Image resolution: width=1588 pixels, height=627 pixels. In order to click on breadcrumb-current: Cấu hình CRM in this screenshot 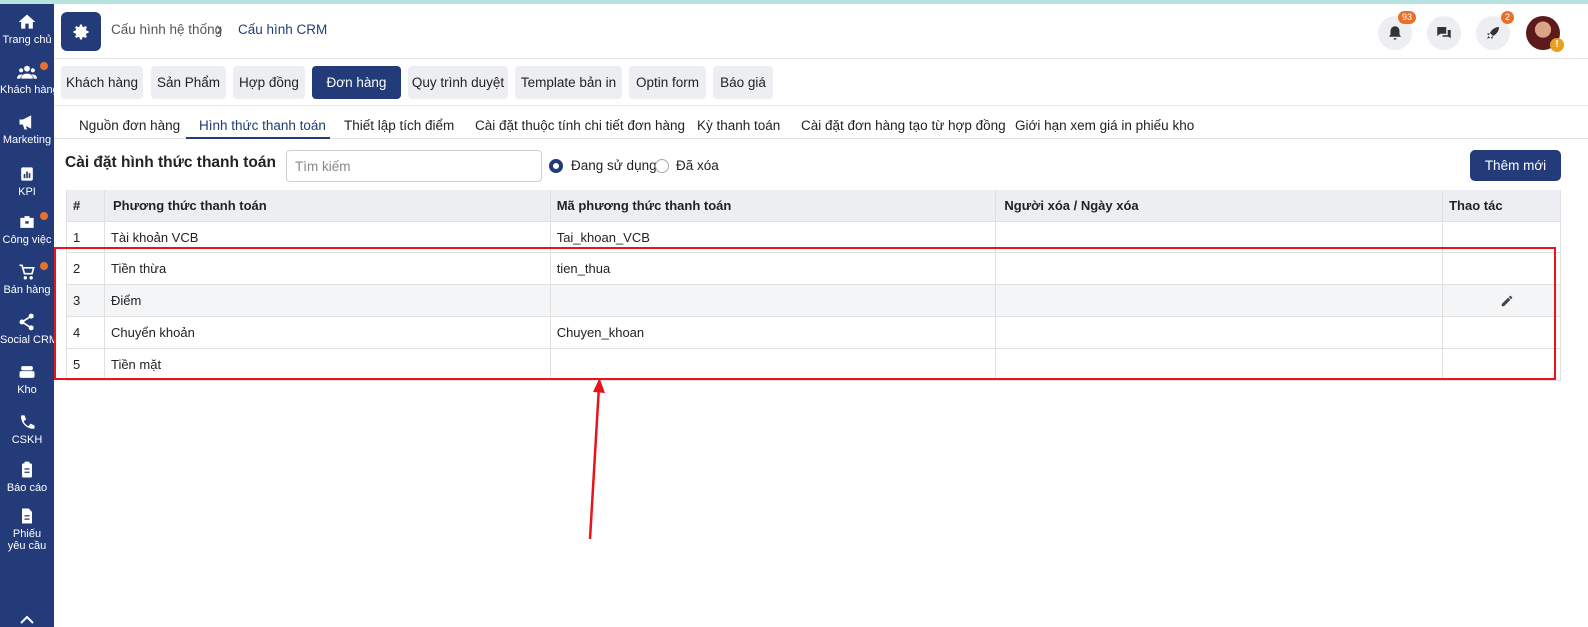, I will do `click(283, 29)`.